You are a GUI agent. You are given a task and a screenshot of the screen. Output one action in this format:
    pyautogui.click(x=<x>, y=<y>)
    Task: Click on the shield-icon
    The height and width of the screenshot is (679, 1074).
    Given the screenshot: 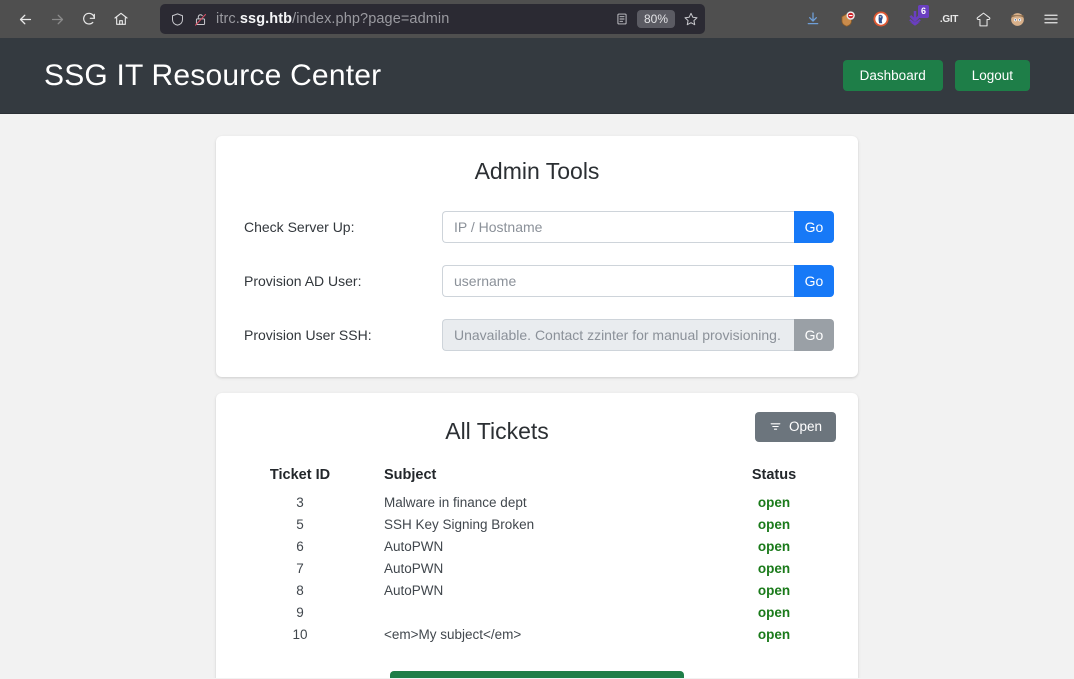 What is the action you would take?
    pyautogui.click(x=177, y=19)
    